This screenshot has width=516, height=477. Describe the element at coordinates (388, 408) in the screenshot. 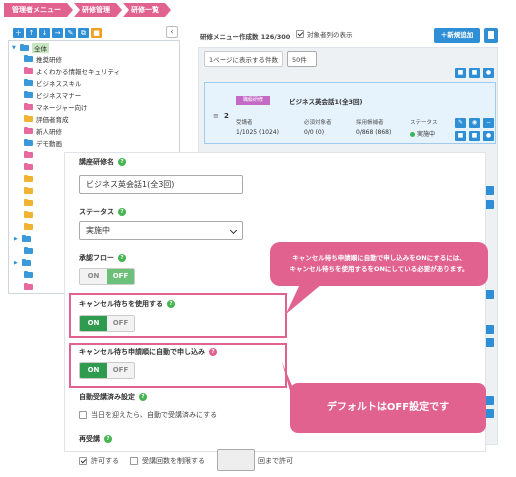

I see `default-off-callout: デフォルトはOFF設定です` at that location.